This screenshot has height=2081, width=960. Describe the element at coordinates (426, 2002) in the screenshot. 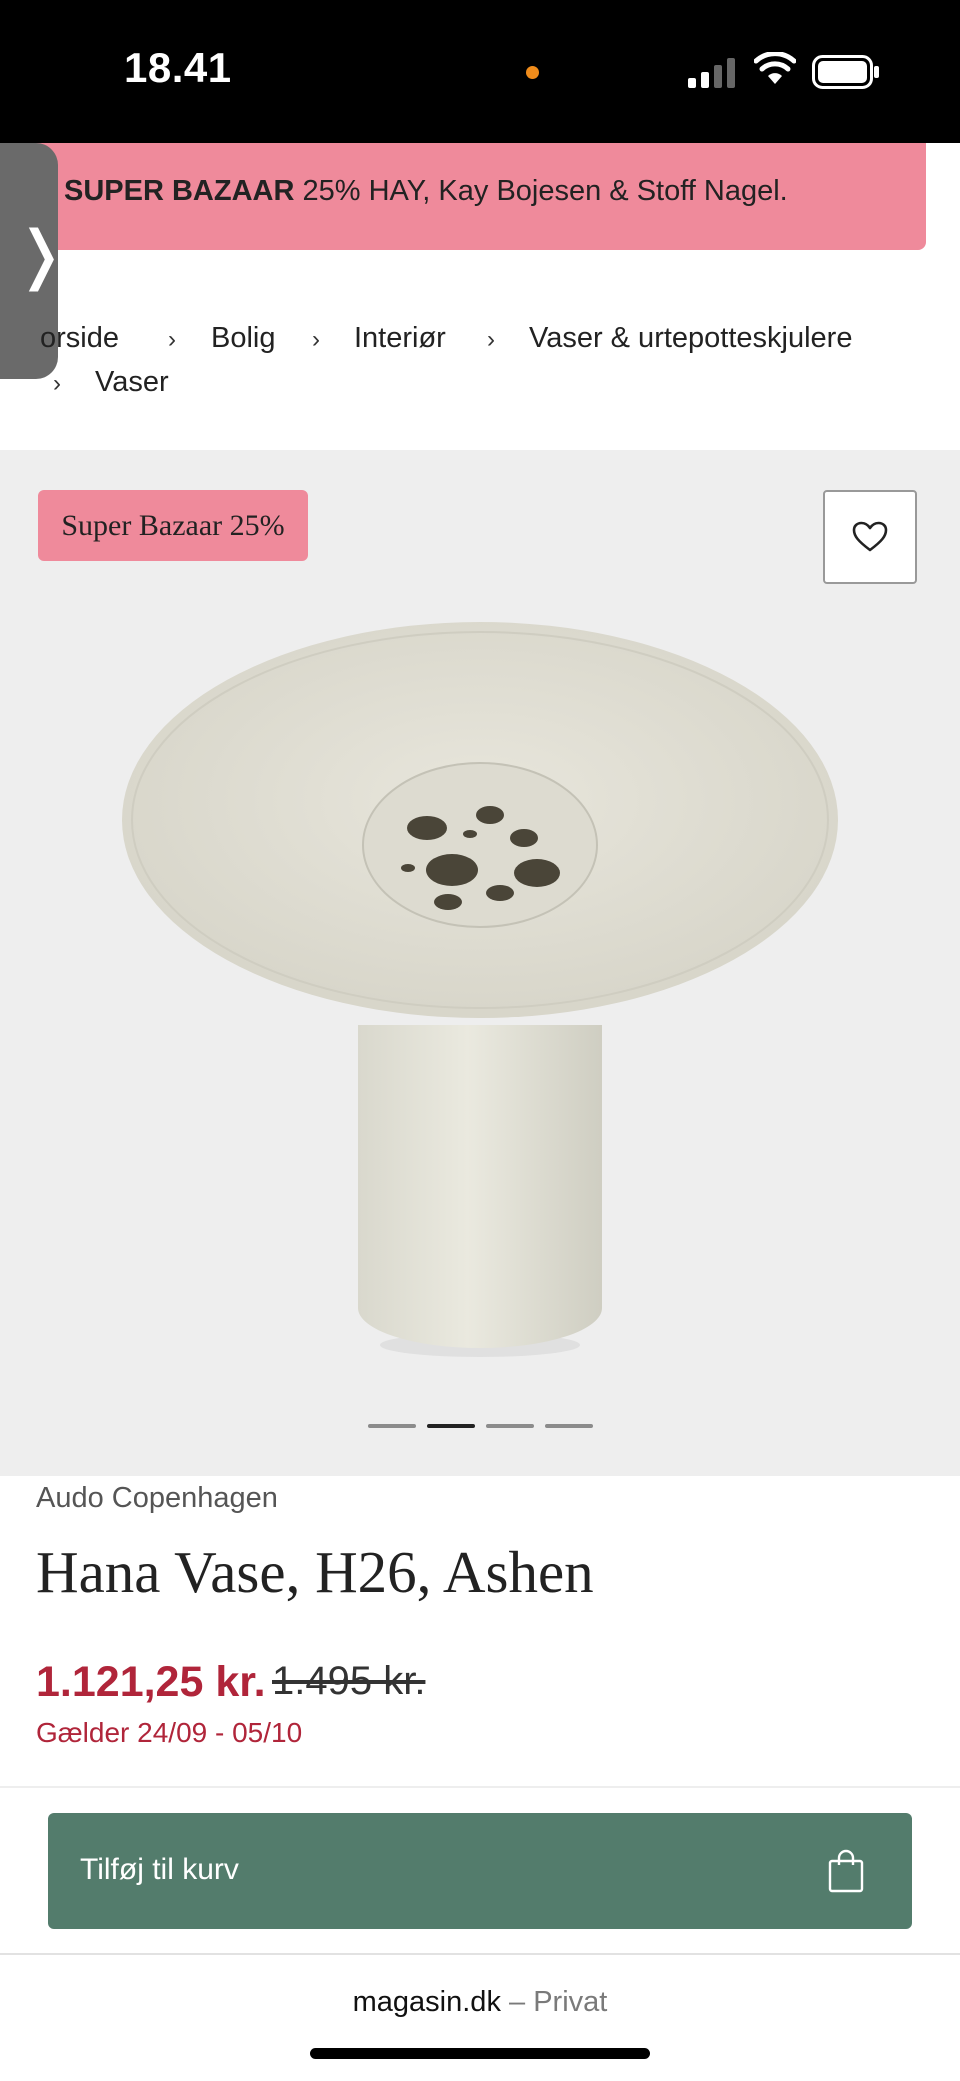

I see `browser-domain: magasin.dk` at that location.